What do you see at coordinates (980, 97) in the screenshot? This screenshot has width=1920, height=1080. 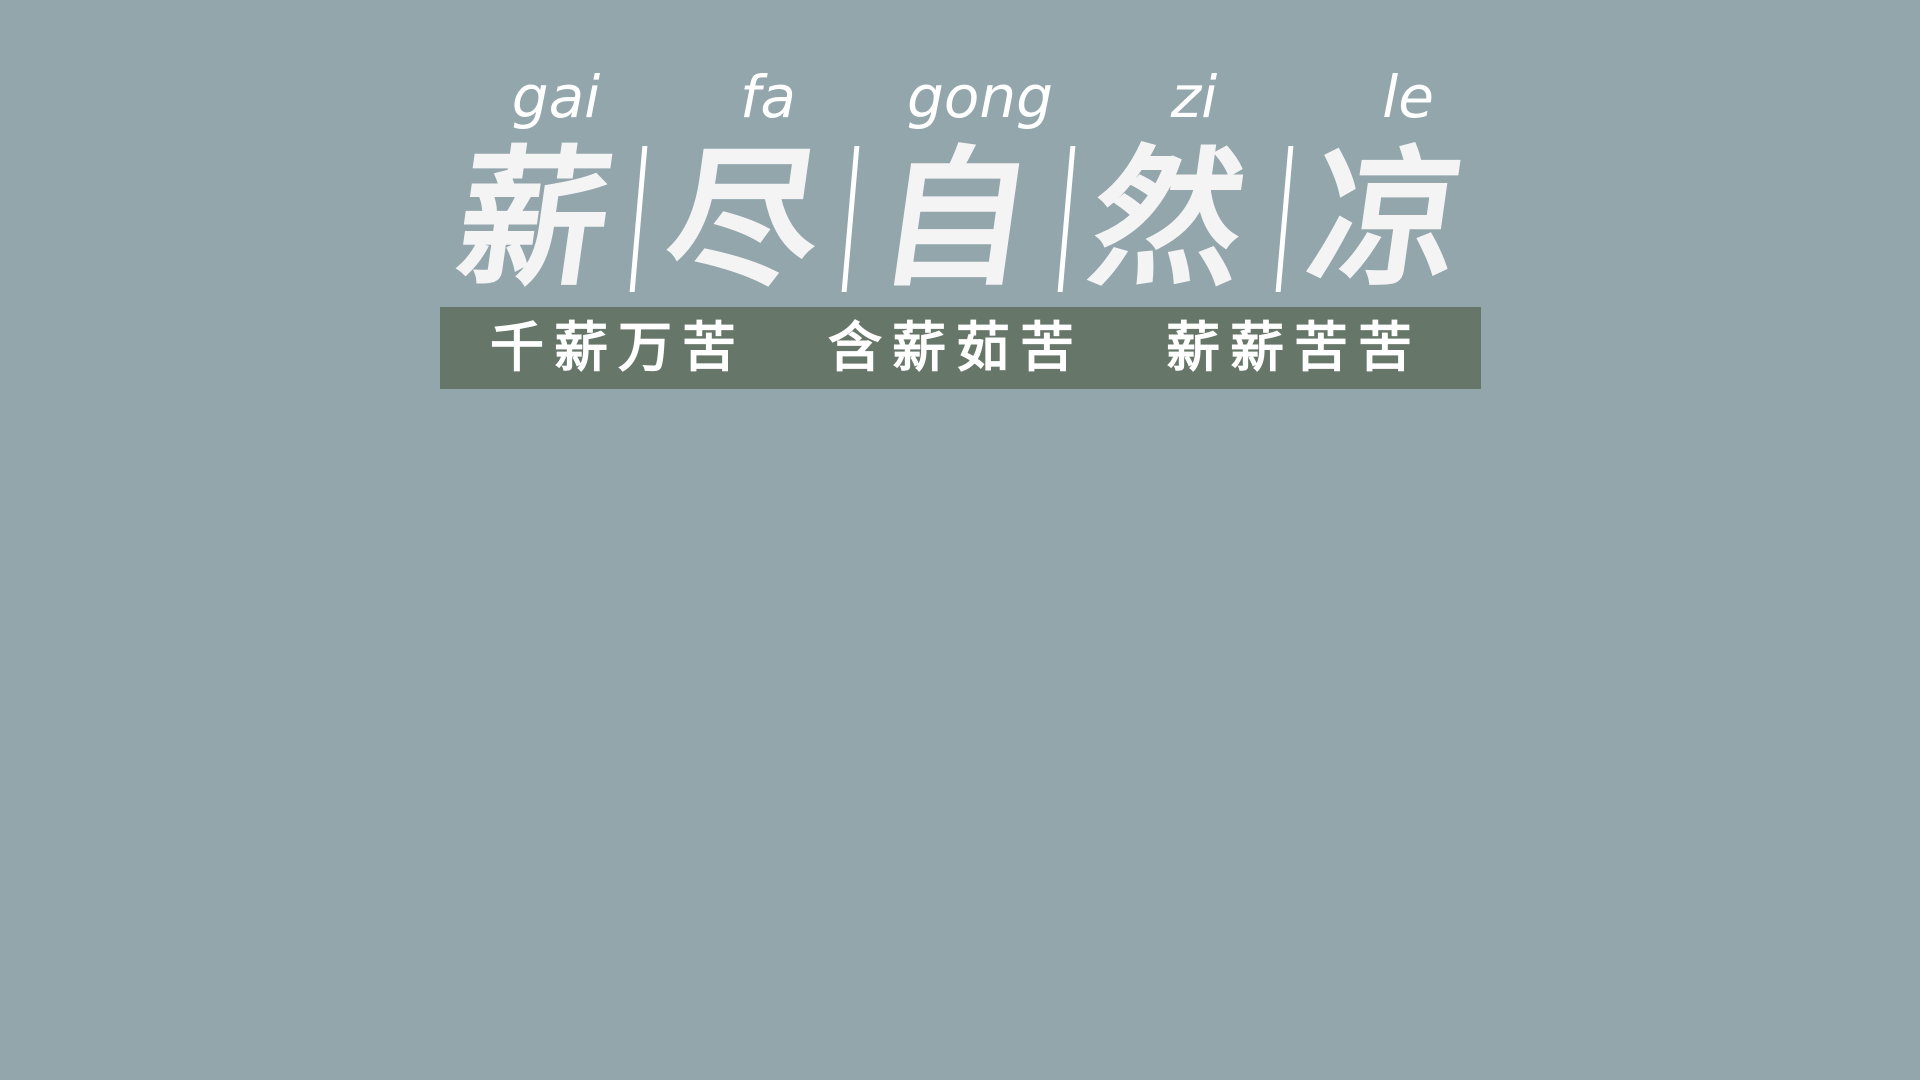 I see `pinyin-3: gong` at bounding box center [980, 97].